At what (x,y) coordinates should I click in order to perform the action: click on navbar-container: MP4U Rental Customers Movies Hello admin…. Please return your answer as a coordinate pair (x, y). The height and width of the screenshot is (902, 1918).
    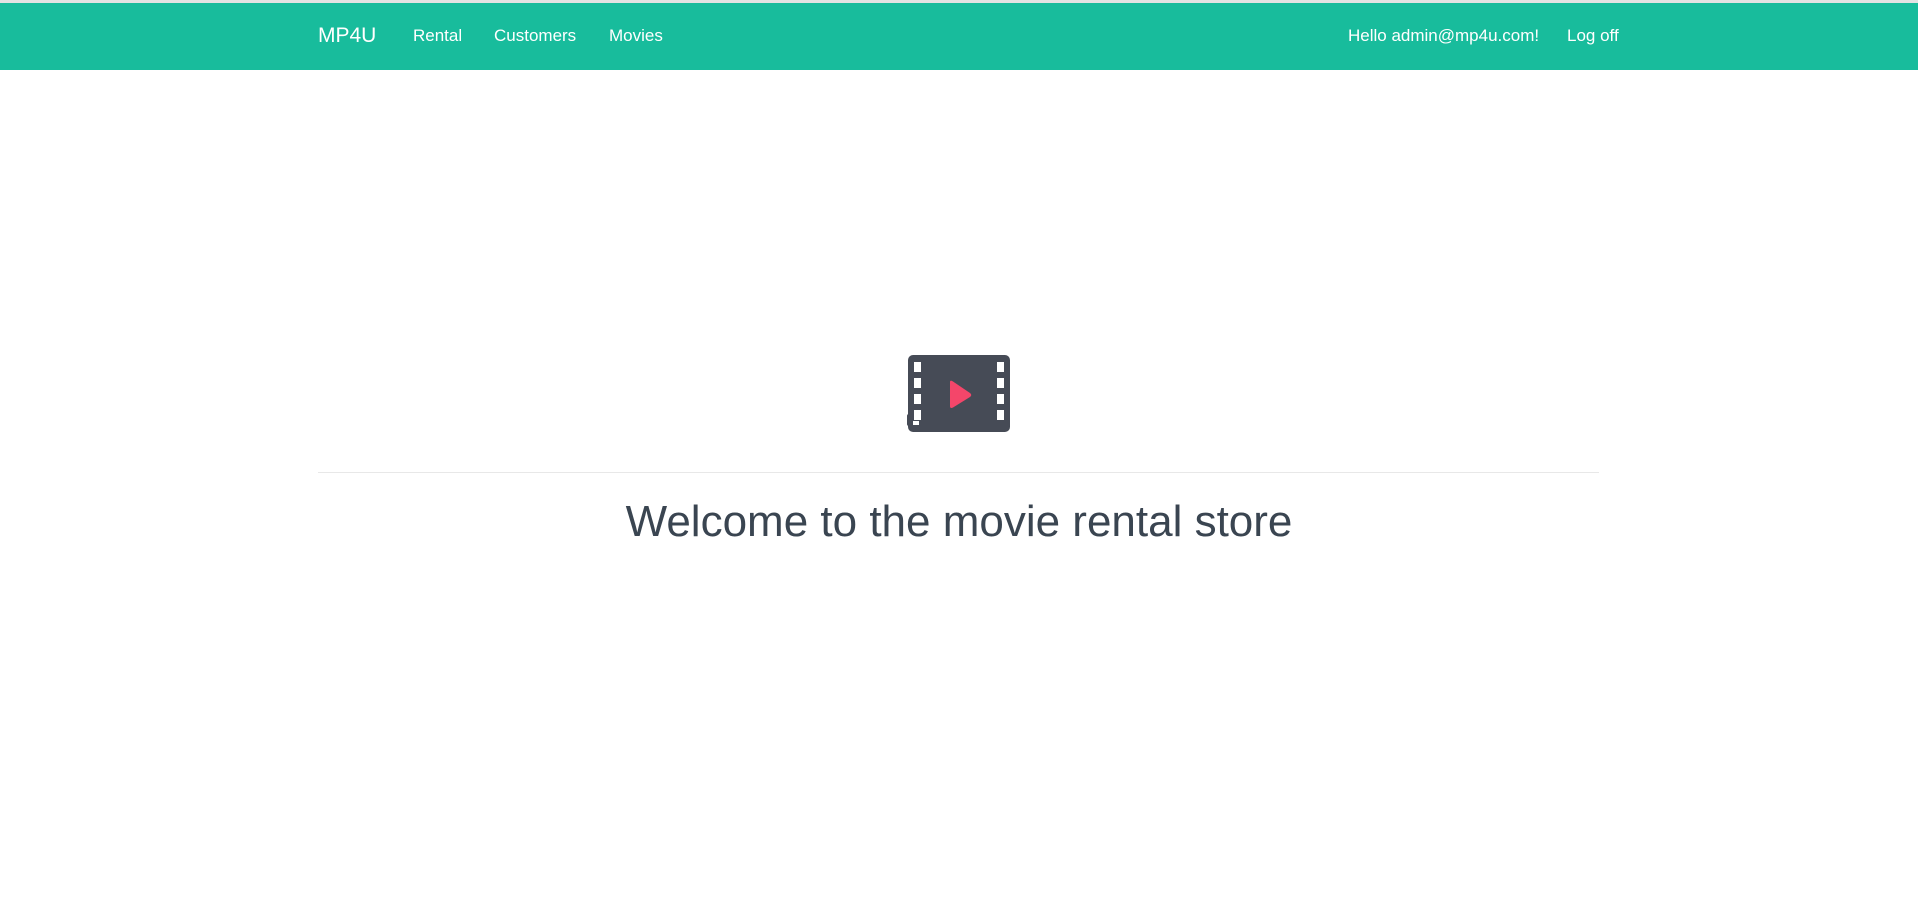
    Looking at the image, I should click on (968, 36).